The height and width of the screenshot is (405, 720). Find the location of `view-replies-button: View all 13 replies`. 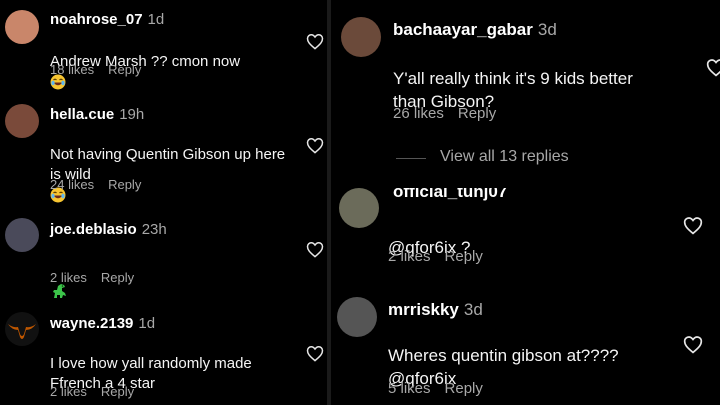

view-replies-button: View all 13 replies is located at coordinates (504, 157).